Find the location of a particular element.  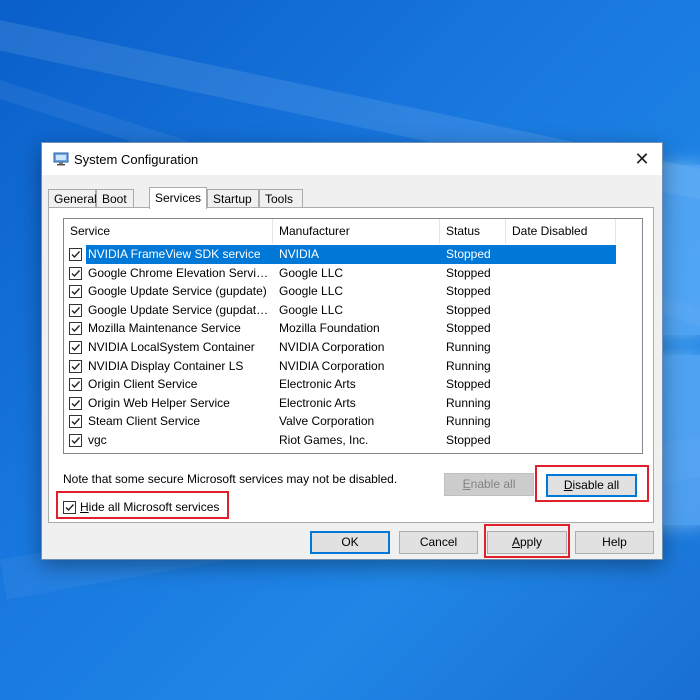

column-manufacturer: Manufacturer is located at coordinates (356, 231).